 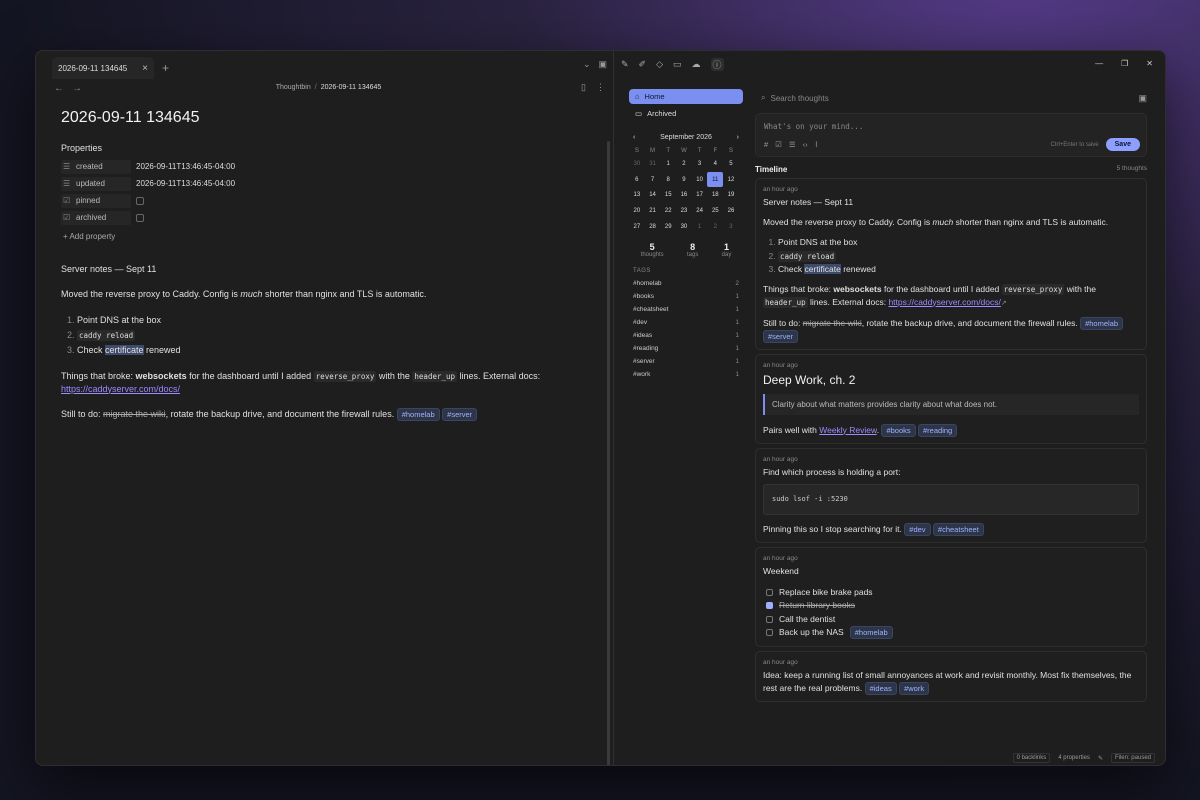 I want to click on calendar-day: 18, so click(x=715, y=195).